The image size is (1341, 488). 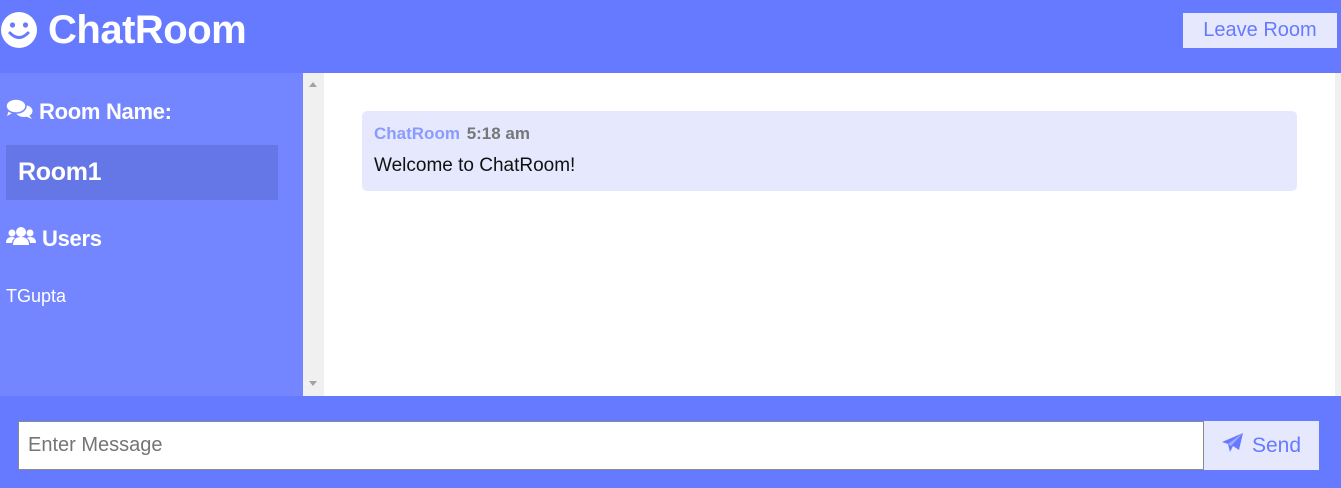 I want to click on message-text: Welcome to ChatRoom!, so click(x=475, y=165).